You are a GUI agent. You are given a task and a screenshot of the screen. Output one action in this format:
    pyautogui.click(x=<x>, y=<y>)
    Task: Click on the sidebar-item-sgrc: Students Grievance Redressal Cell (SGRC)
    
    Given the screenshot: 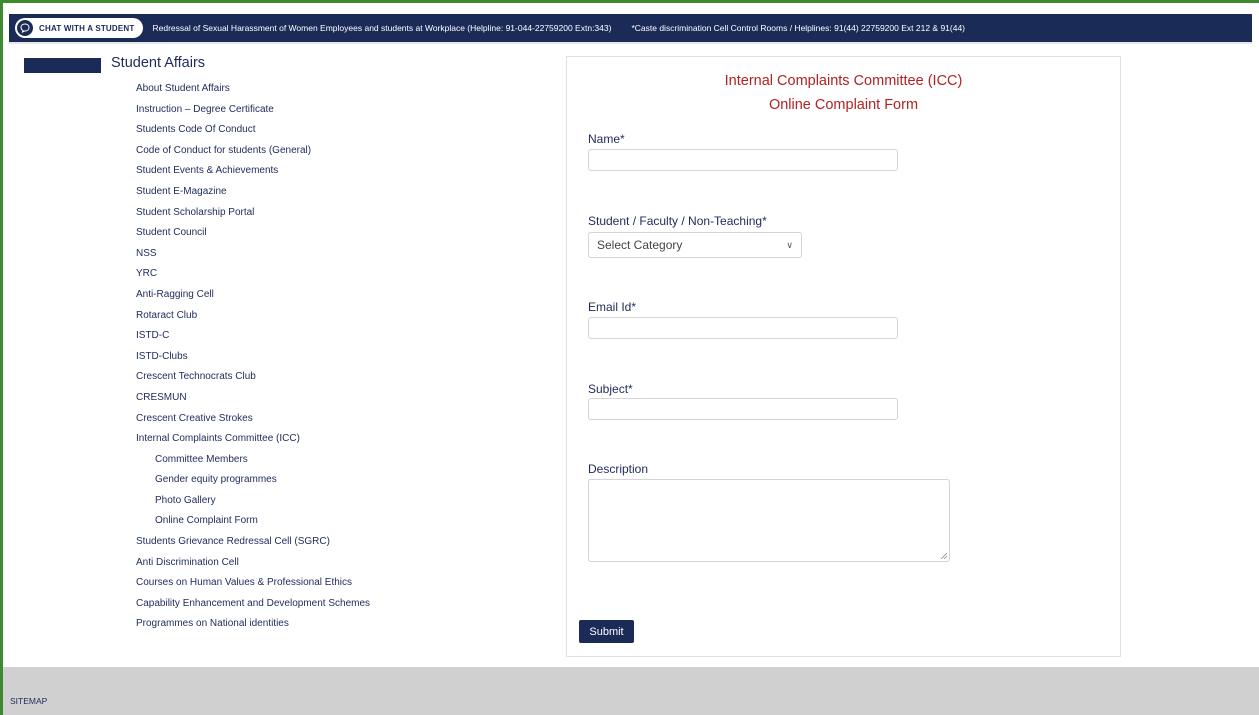 What is the action you would take?
    pyautogui.click(x=253, y=547)
    